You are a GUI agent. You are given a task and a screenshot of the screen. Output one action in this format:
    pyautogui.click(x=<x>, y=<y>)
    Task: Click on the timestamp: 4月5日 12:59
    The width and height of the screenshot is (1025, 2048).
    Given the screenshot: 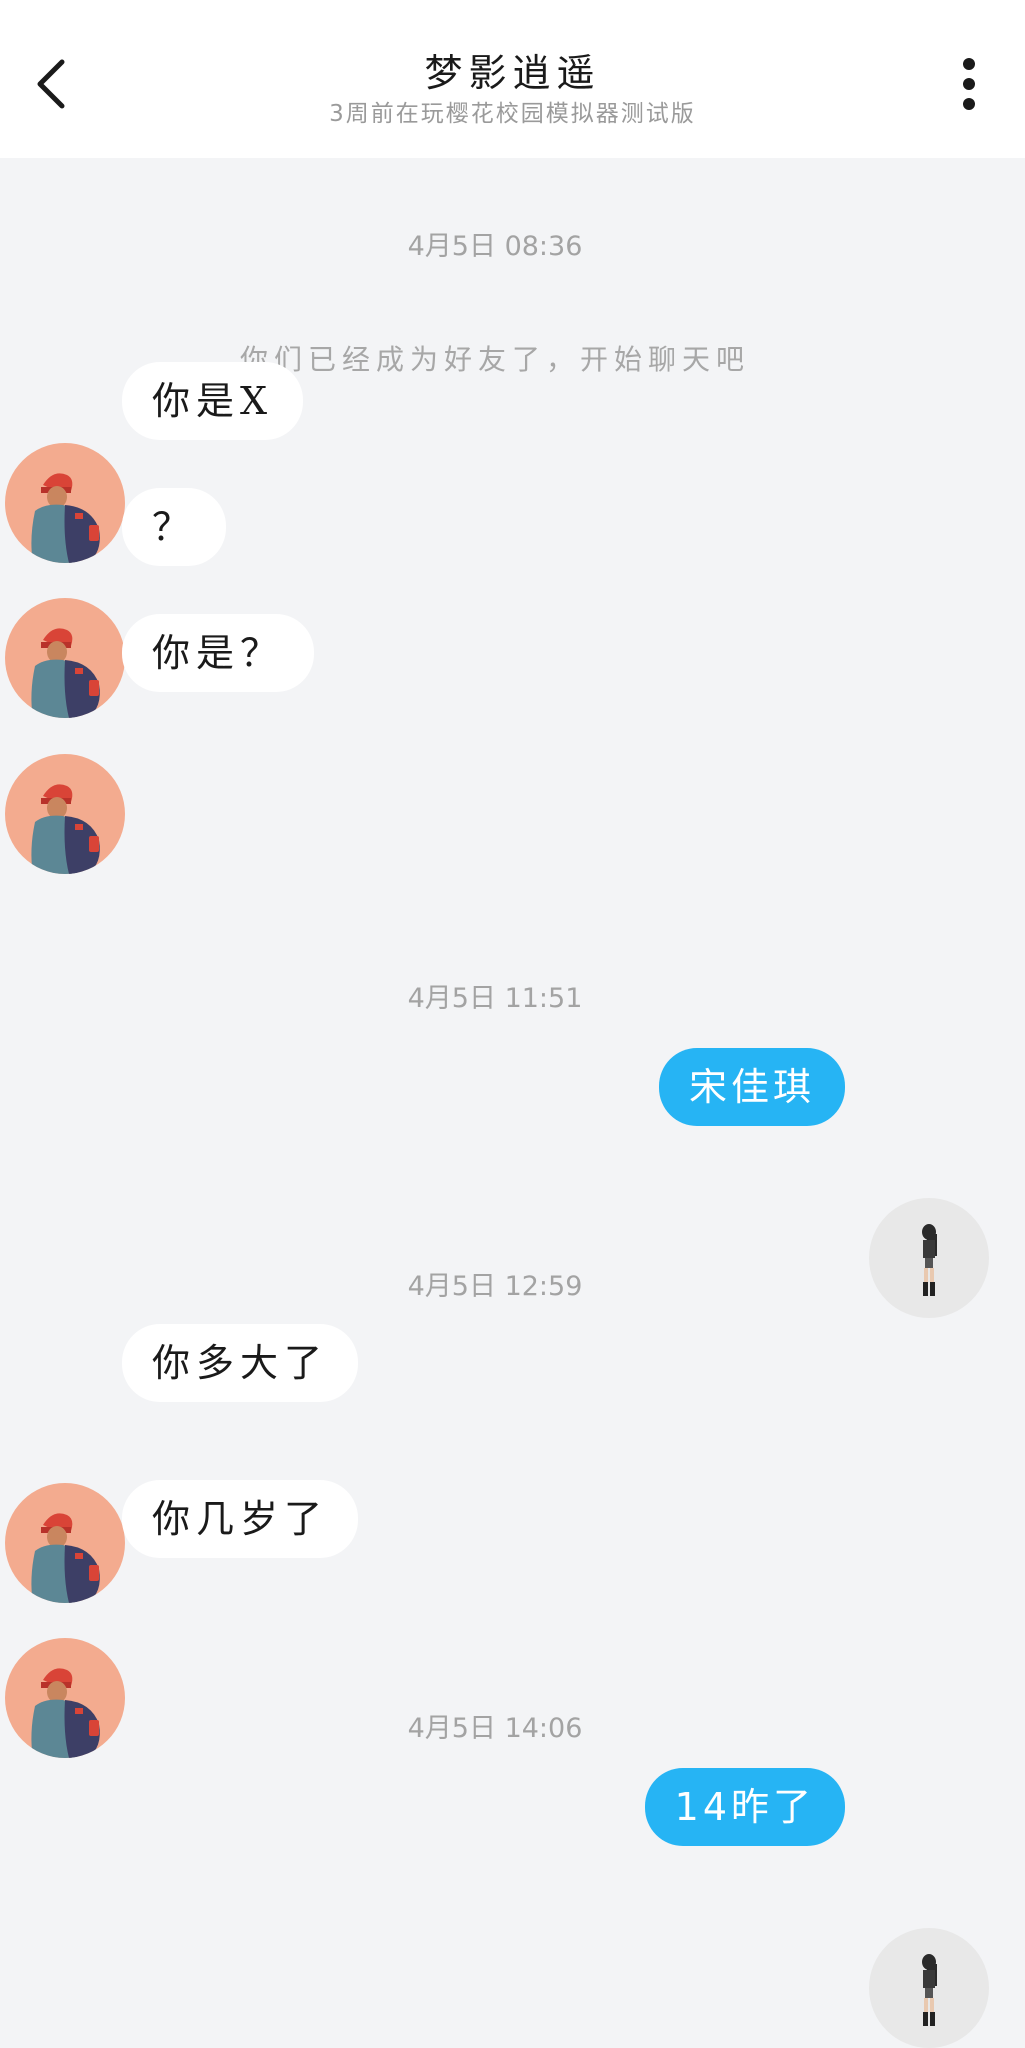 What is the action you would take?
    pyautogui.click(x=495, y=1286)
    